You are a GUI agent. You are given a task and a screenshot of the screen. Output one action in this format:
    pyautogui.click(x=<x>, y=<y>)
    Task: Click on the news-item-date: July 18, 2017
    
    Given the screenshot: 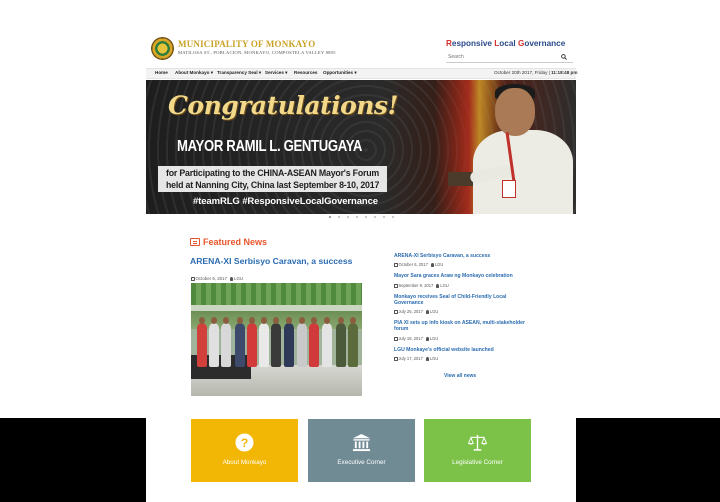 What is the action you would take?
    pyautogui.click(x=410, y=338)
    